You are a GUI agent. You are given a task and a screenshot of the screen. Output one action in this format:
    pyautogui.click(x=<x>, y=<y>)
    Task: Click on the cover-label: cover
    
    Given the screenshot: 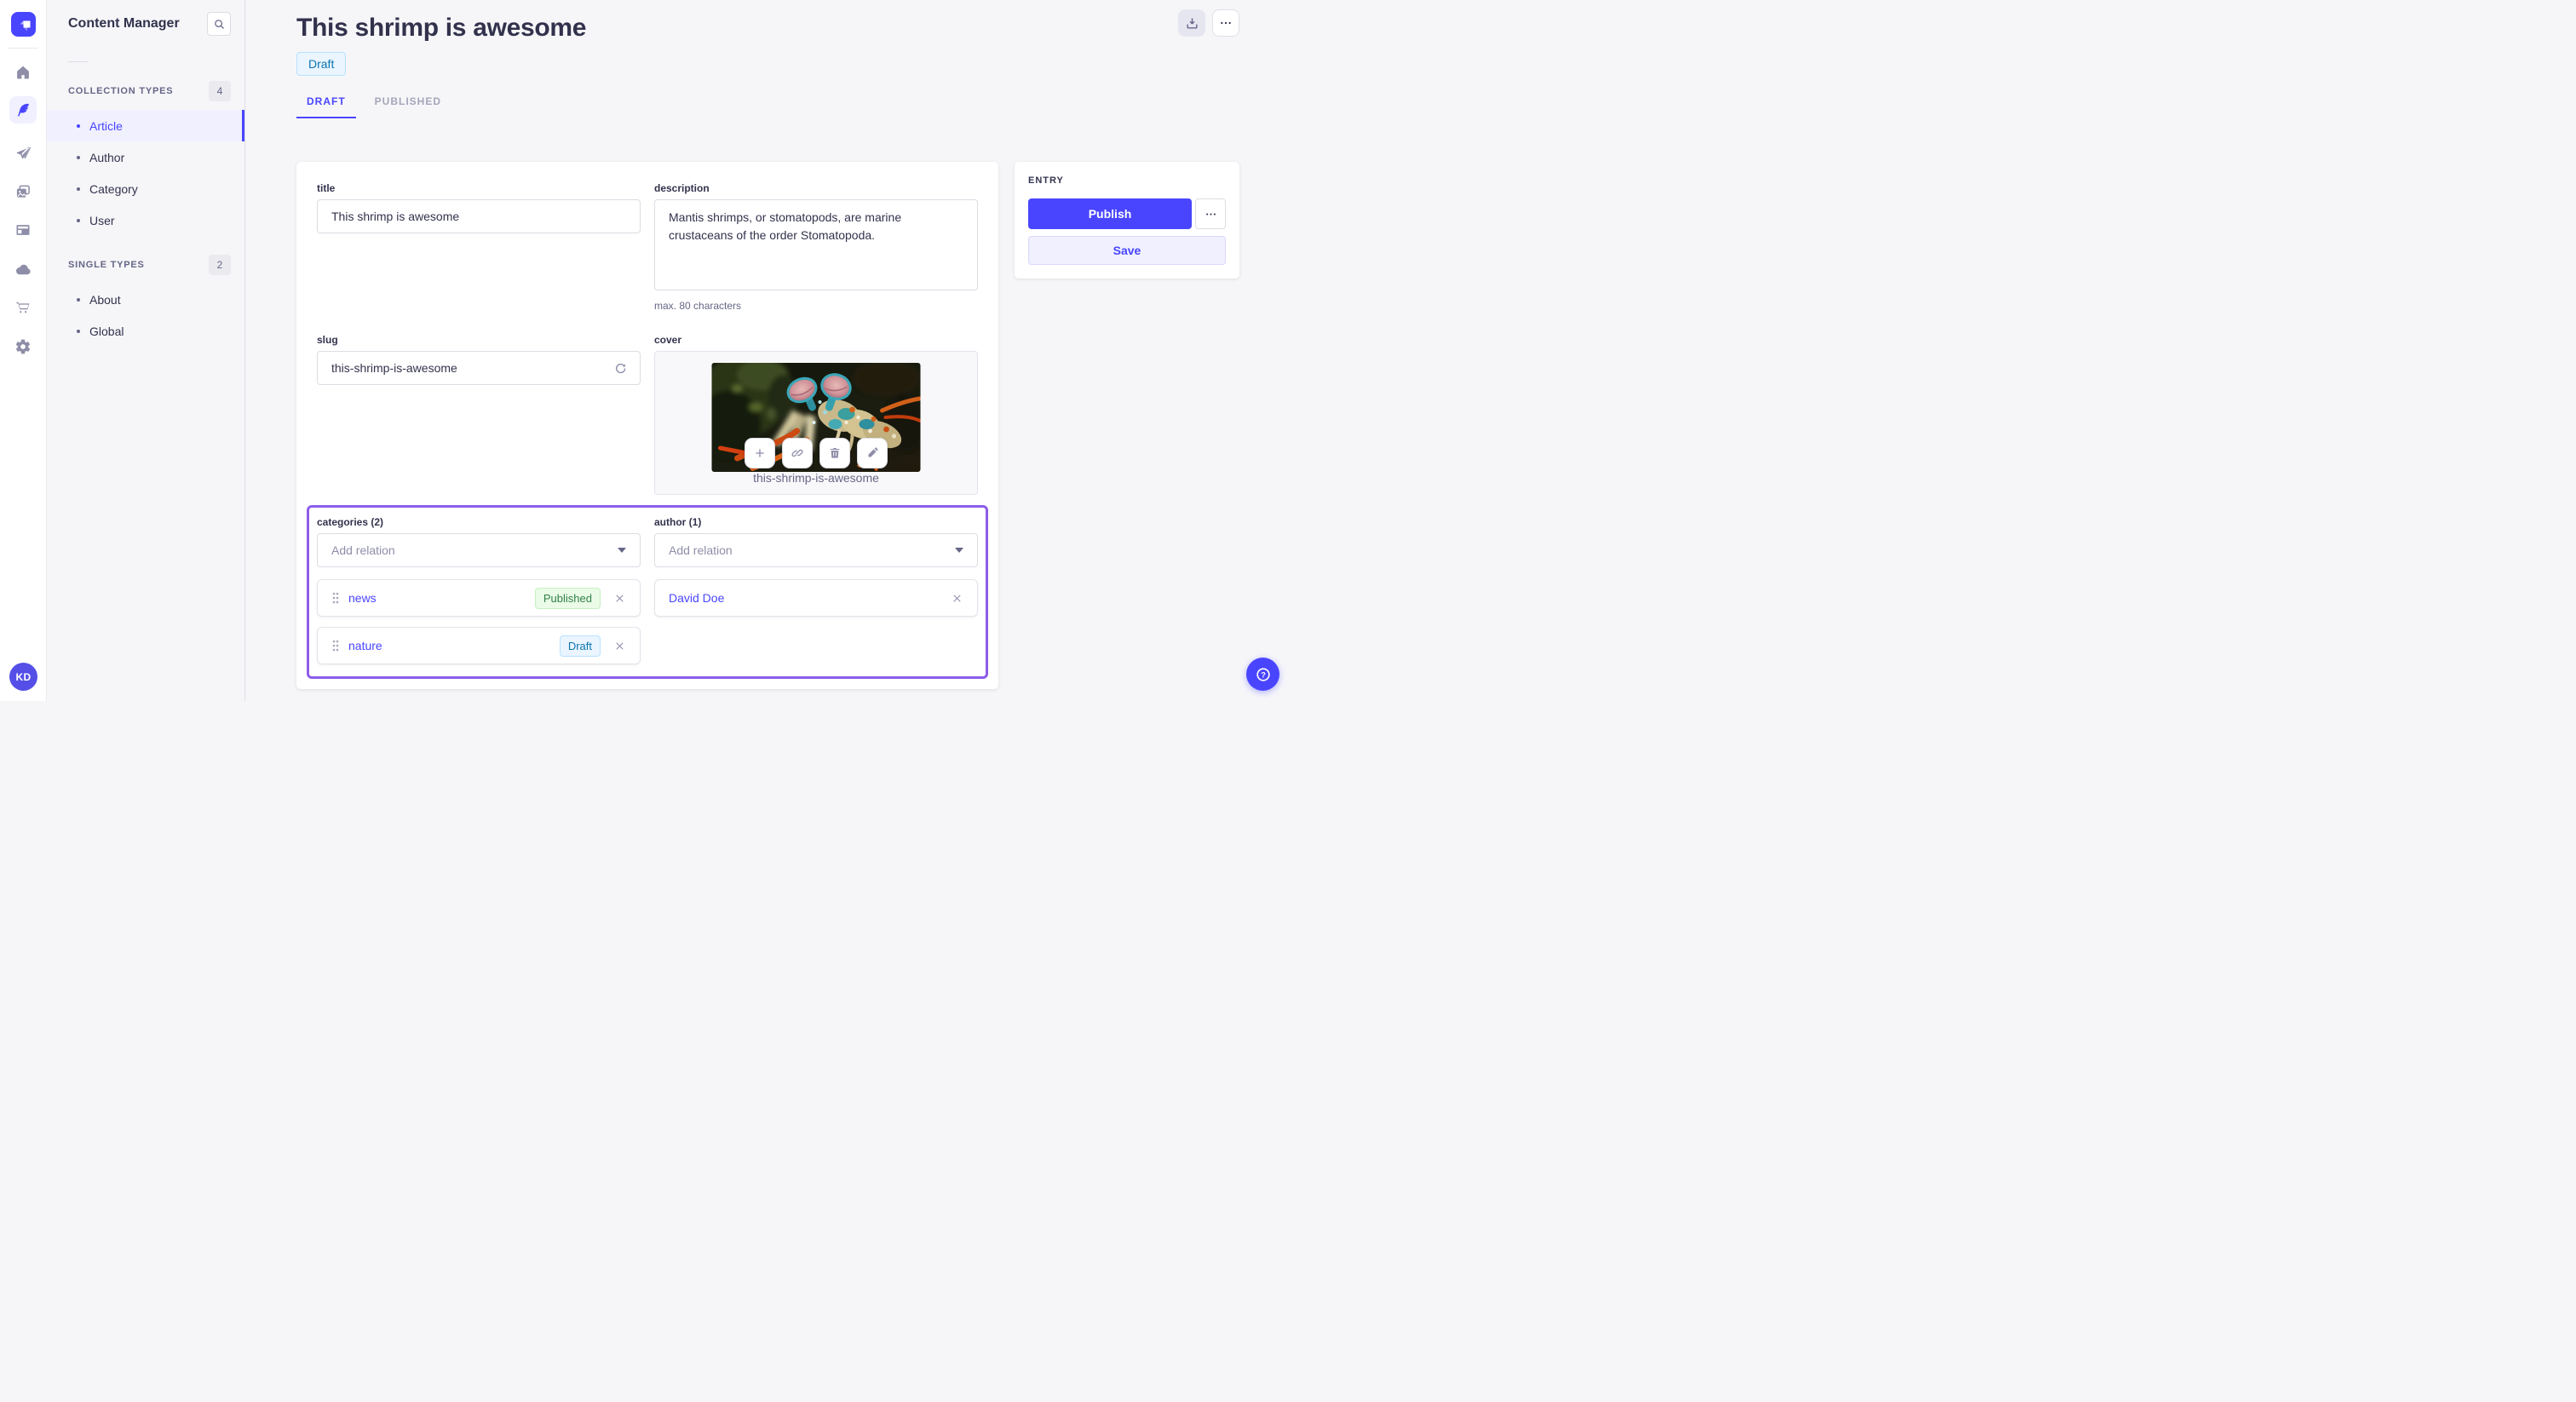 What is the action you would take?
    pyautogui.click(x=668, y=340)
    